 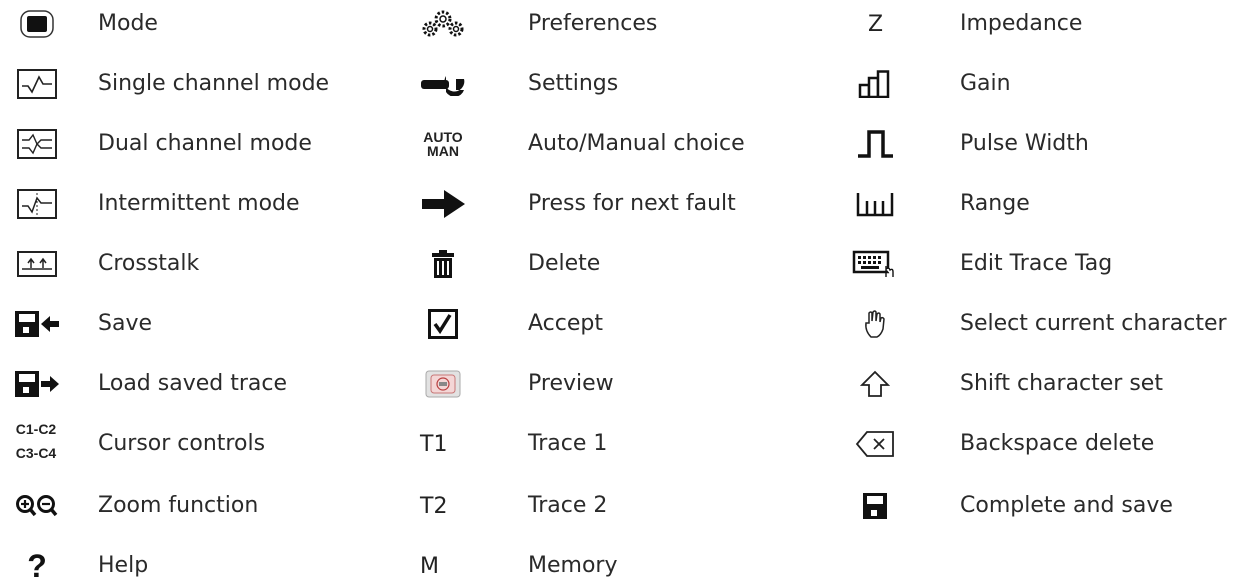 I want to click on legend-label: Range, so click(x=995, y=203).